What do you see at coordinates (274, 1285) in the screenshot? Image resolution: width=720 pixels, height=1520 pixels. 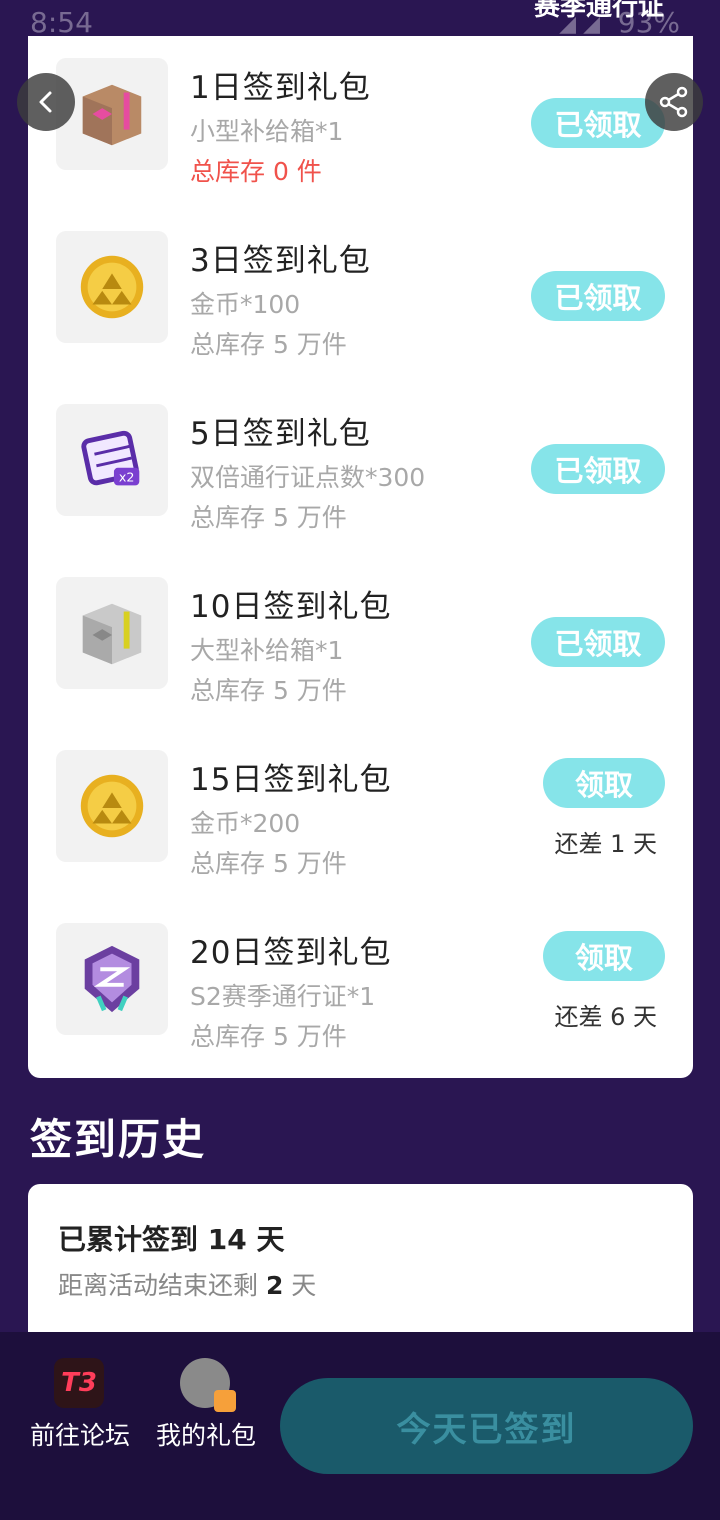 I see `remaining-days-value: 2` at bounding box center [274, 1285].